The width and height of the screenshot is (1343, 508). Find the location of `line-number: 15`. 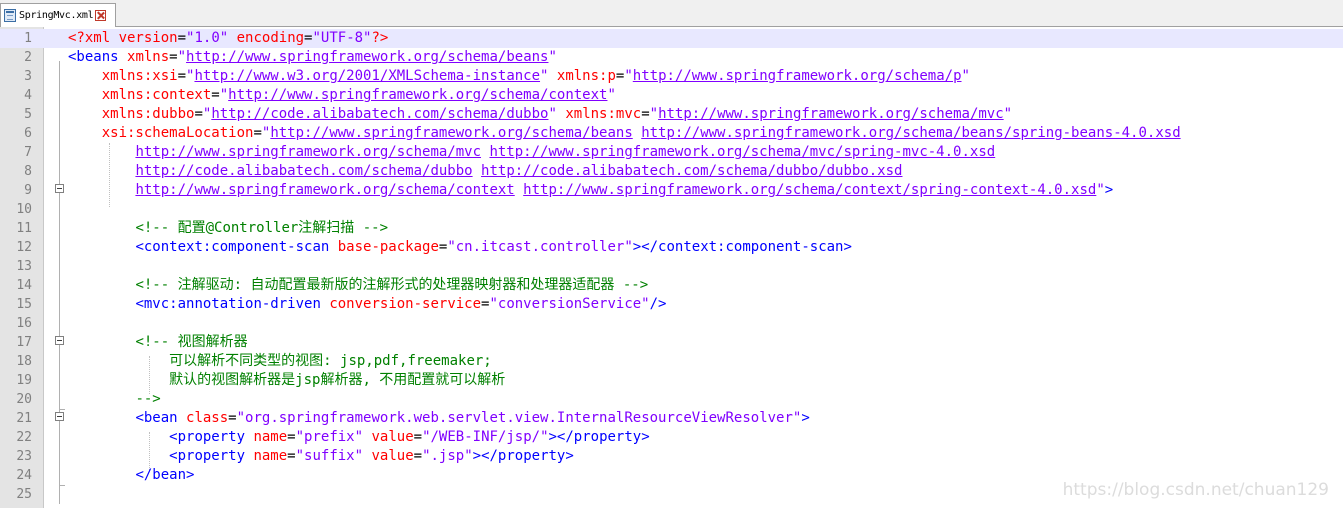

line-number: 15 is located at coordinates (24, 304).